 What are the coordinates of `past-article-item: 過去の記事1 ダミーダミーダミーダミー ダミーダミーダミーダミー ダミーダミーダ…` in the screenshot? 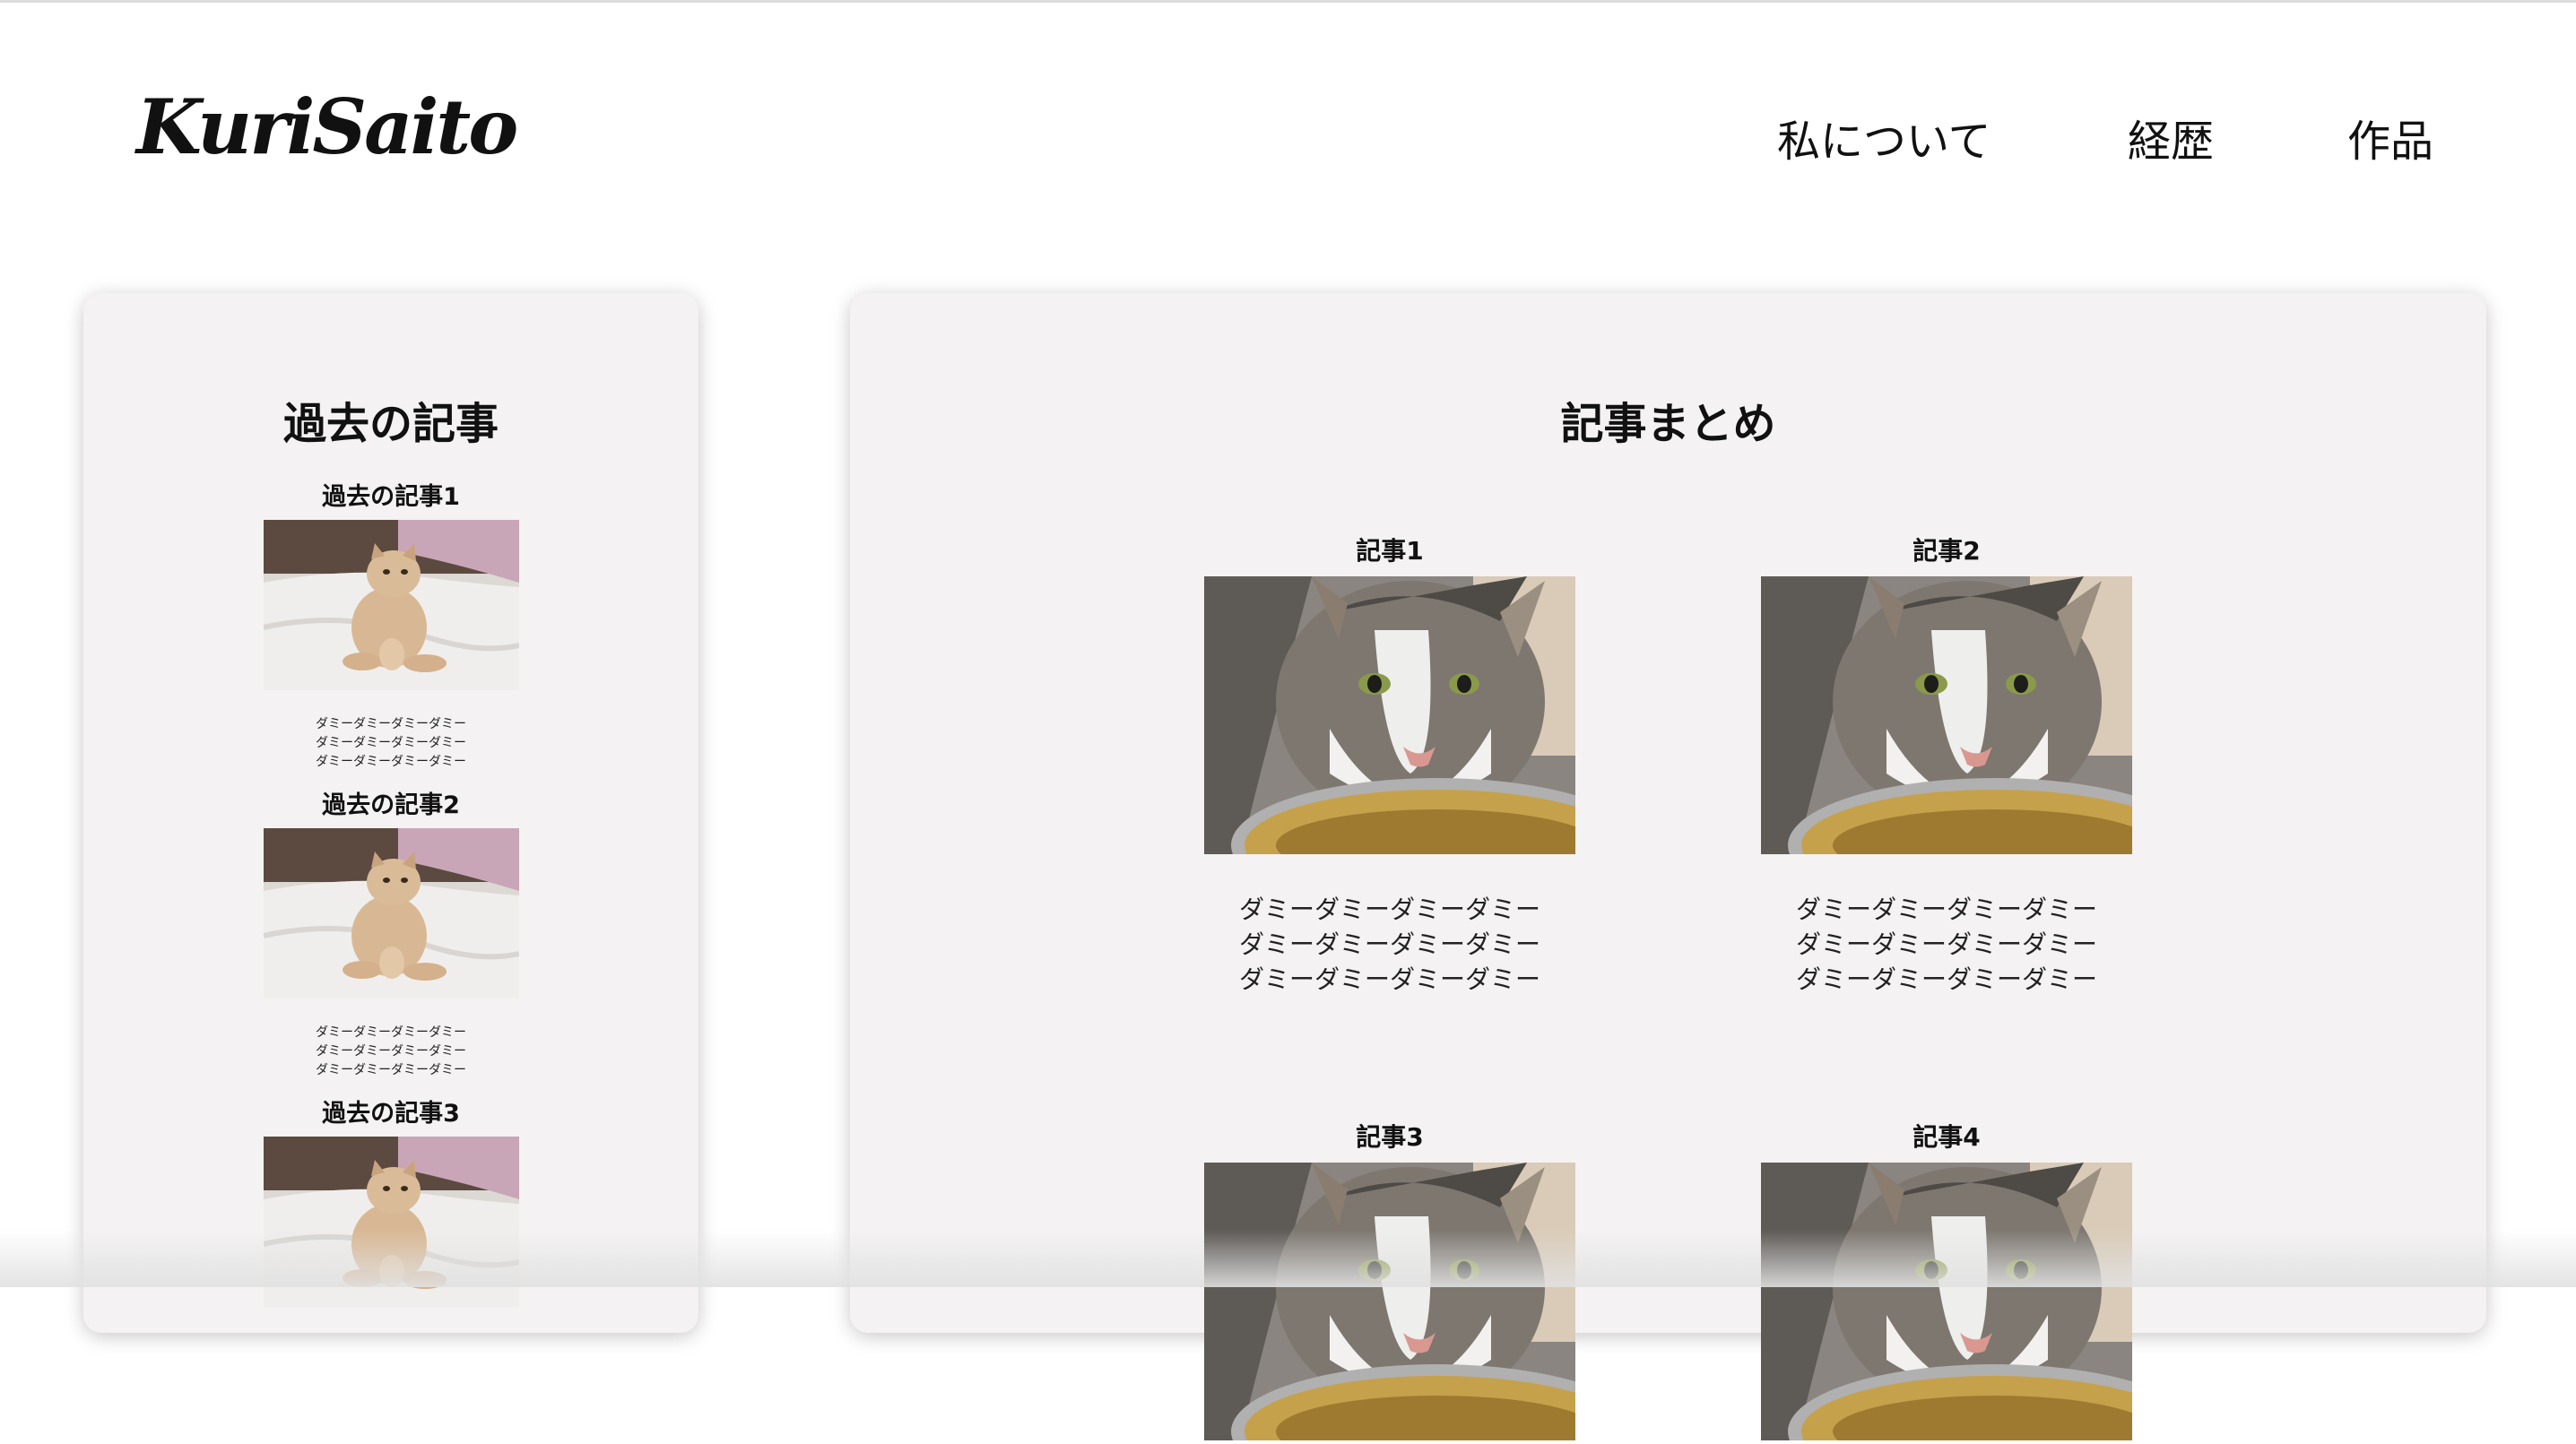 It's located at (390, 627).